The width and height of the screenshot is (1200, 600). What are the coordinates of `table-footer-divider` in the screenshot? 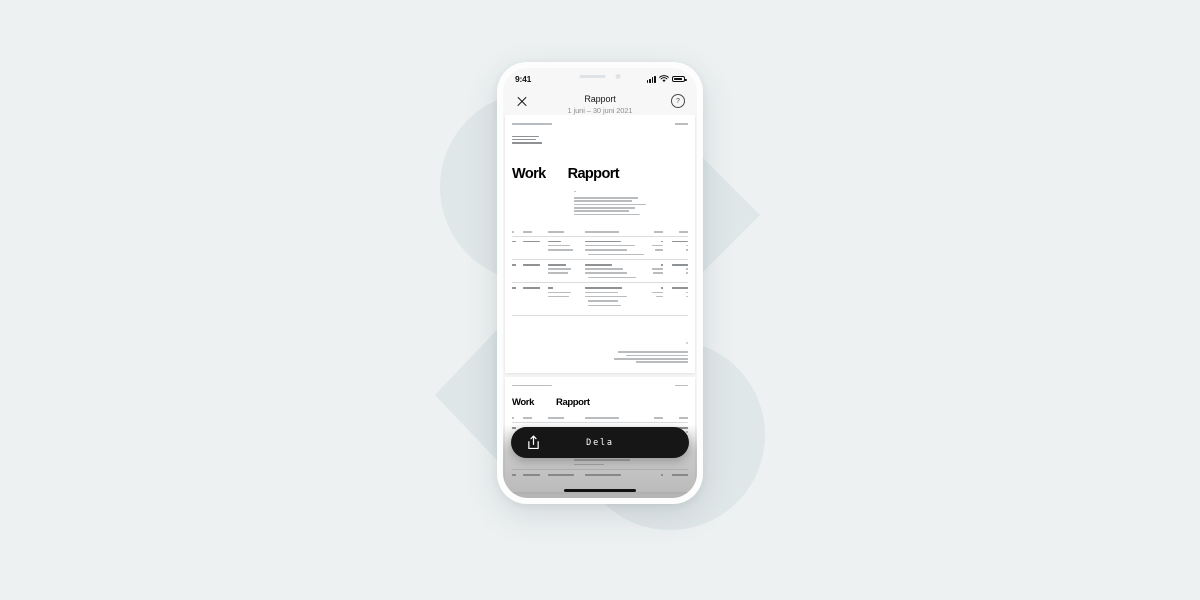 It's located at (600, 316).